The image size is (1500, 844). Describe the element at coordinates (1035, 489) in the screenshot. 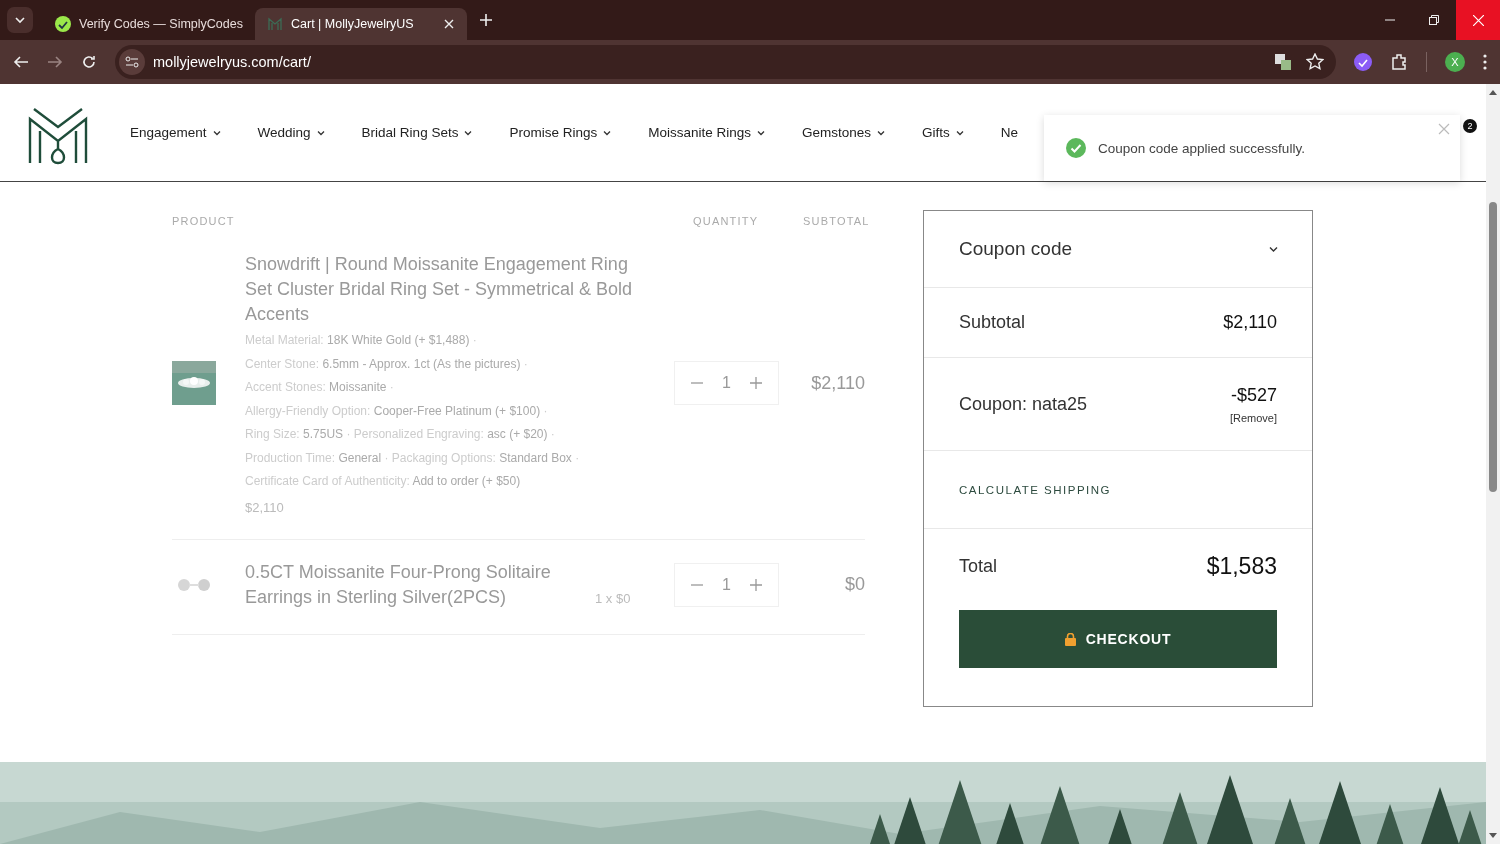

I see `calculate-shipping-link: CALCULATE SHIPPING` at that location.